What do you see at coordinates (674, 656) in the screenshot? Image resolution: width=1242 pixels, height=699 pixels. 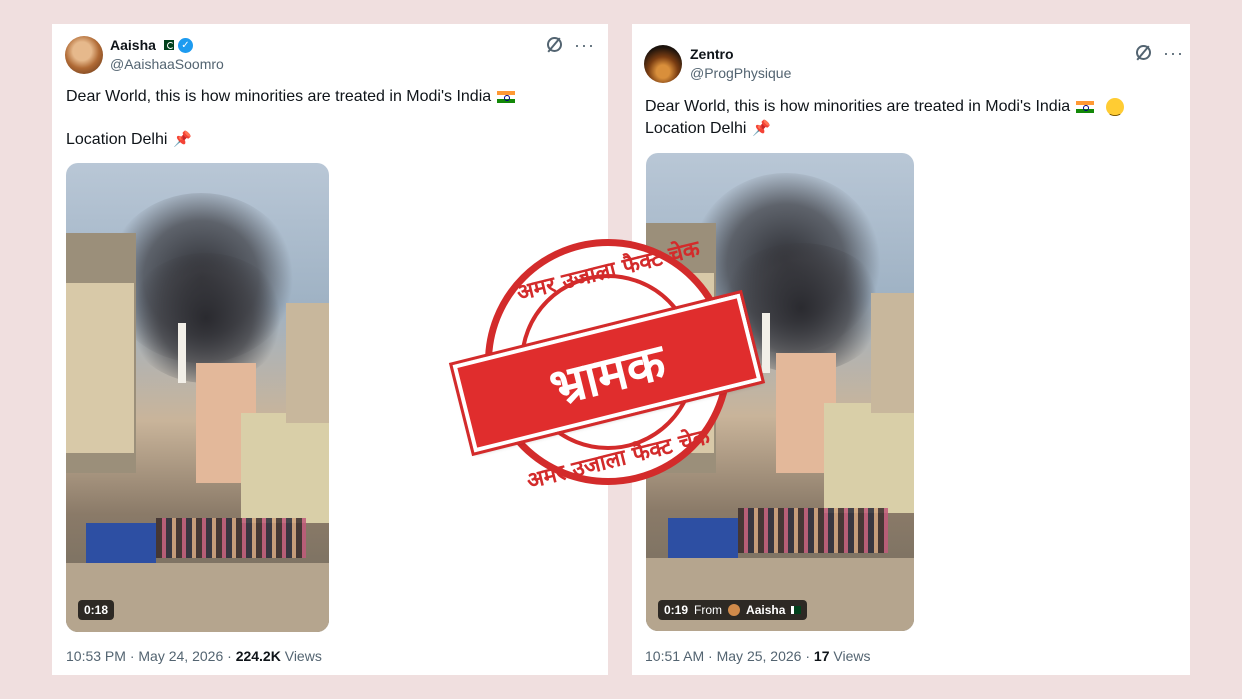 I see `tweet-time: 10:51 AM` at bounding box center [674, 656].